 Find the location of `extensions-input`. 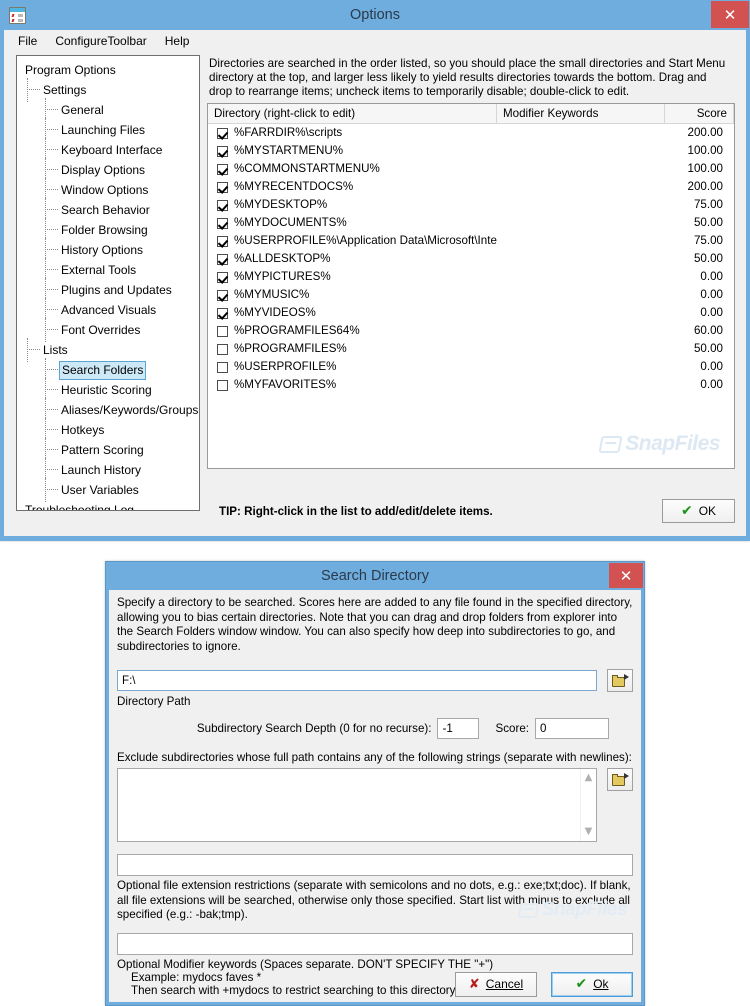

extensions-input is located at coordinates (375, 865).